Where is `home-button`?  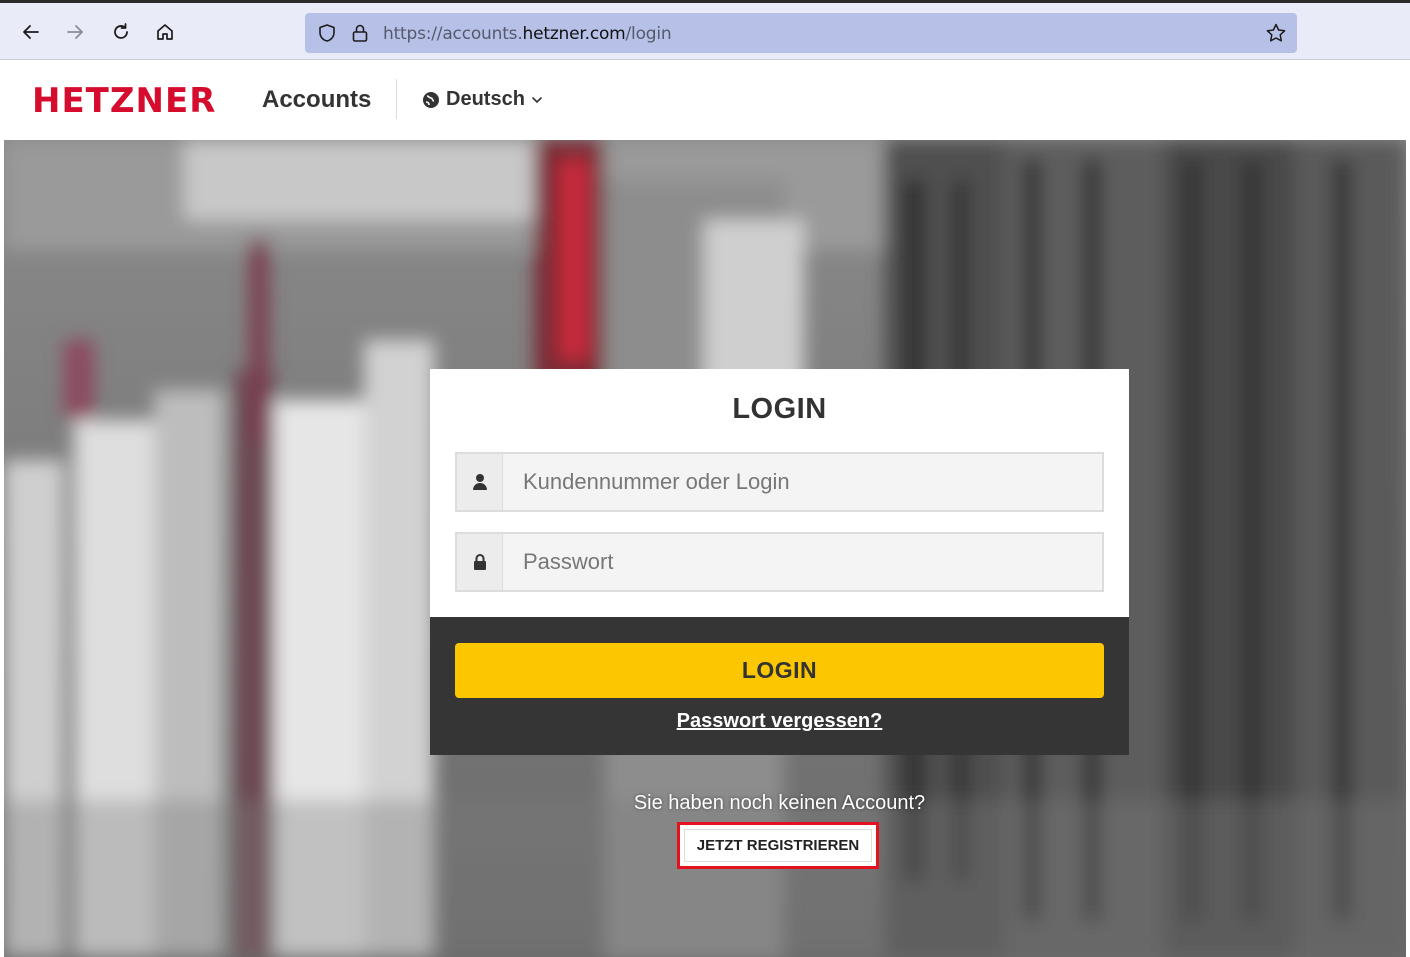 home-button is located at coordinates (165, 32).